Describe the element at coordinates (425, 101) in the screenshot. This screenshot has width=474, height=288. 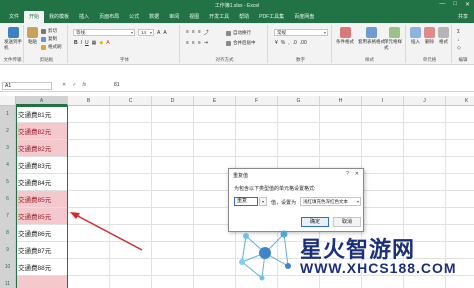
I see `column-header-j: J` at that location.